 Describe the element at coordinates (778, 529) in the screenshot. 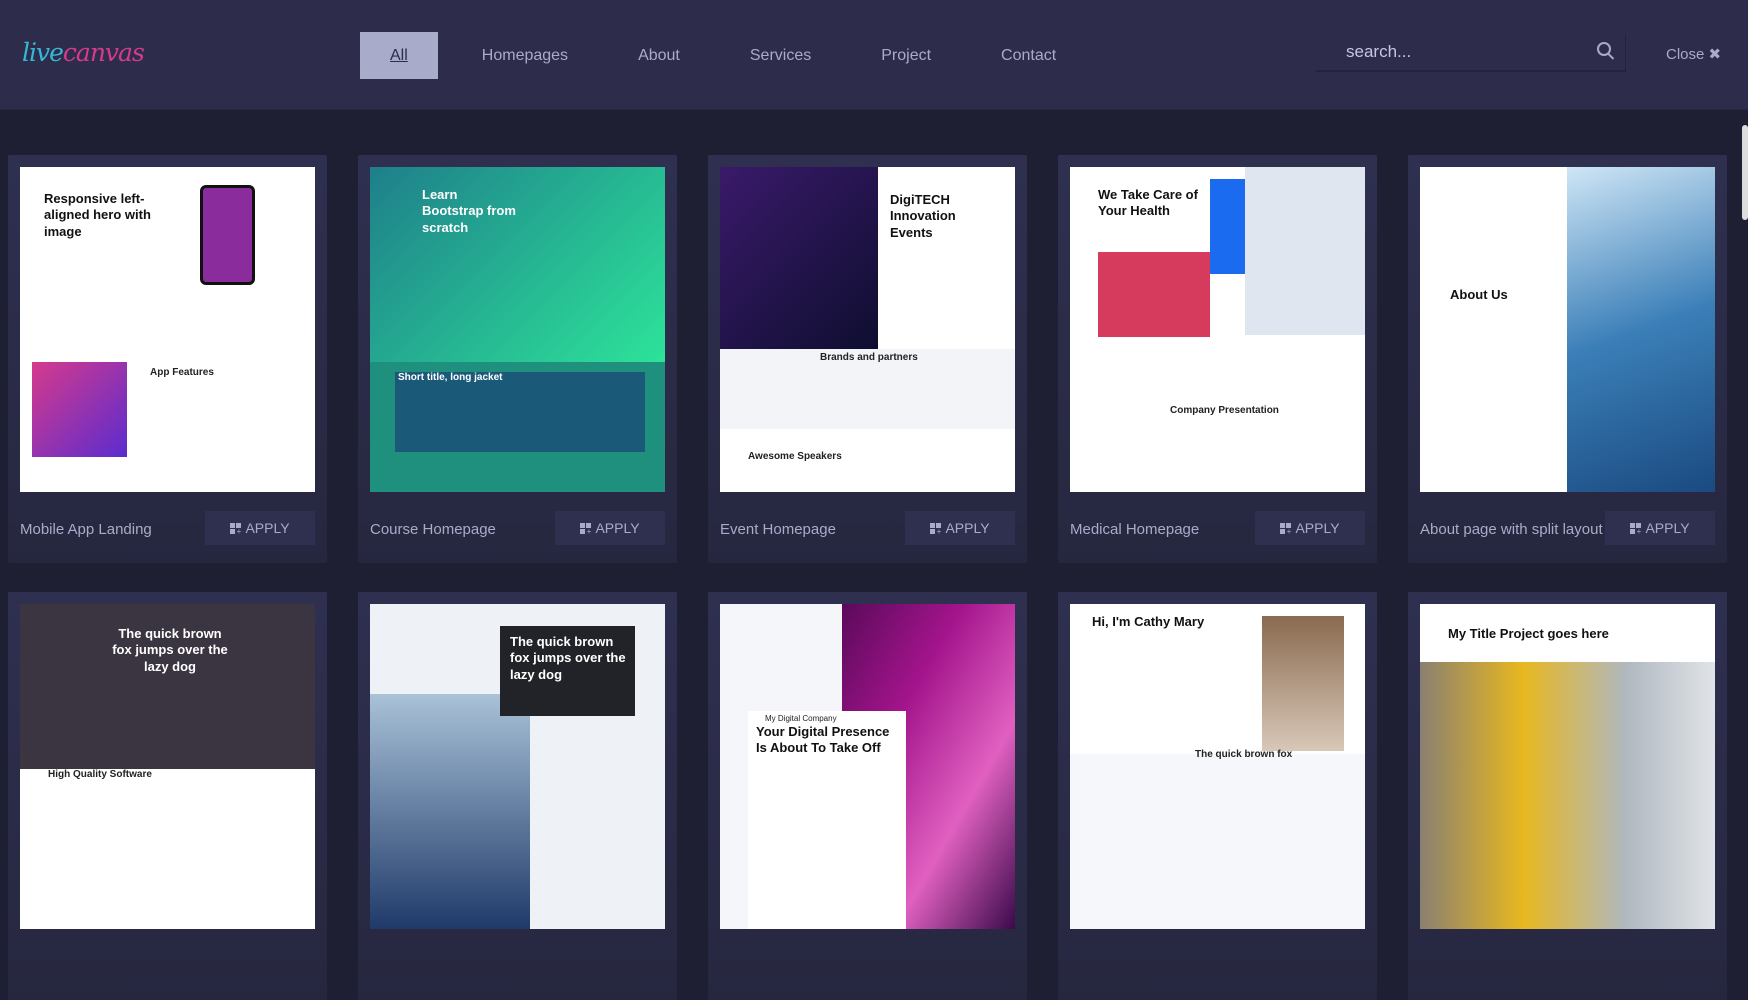

I see `template-title: Event Homepage` at that location.